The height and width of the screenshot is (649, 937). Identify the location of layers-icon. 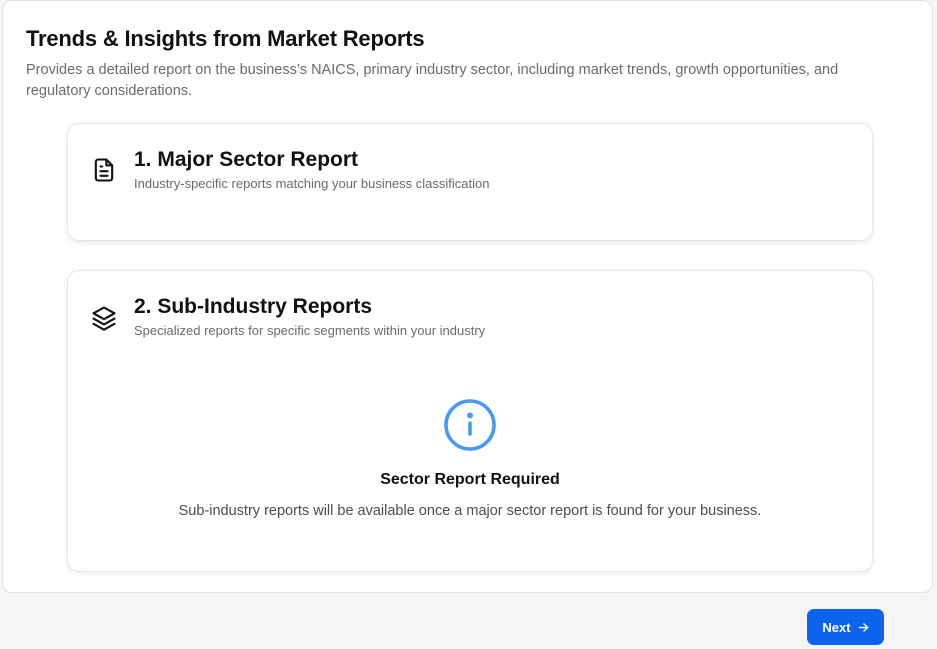
(104, 318).